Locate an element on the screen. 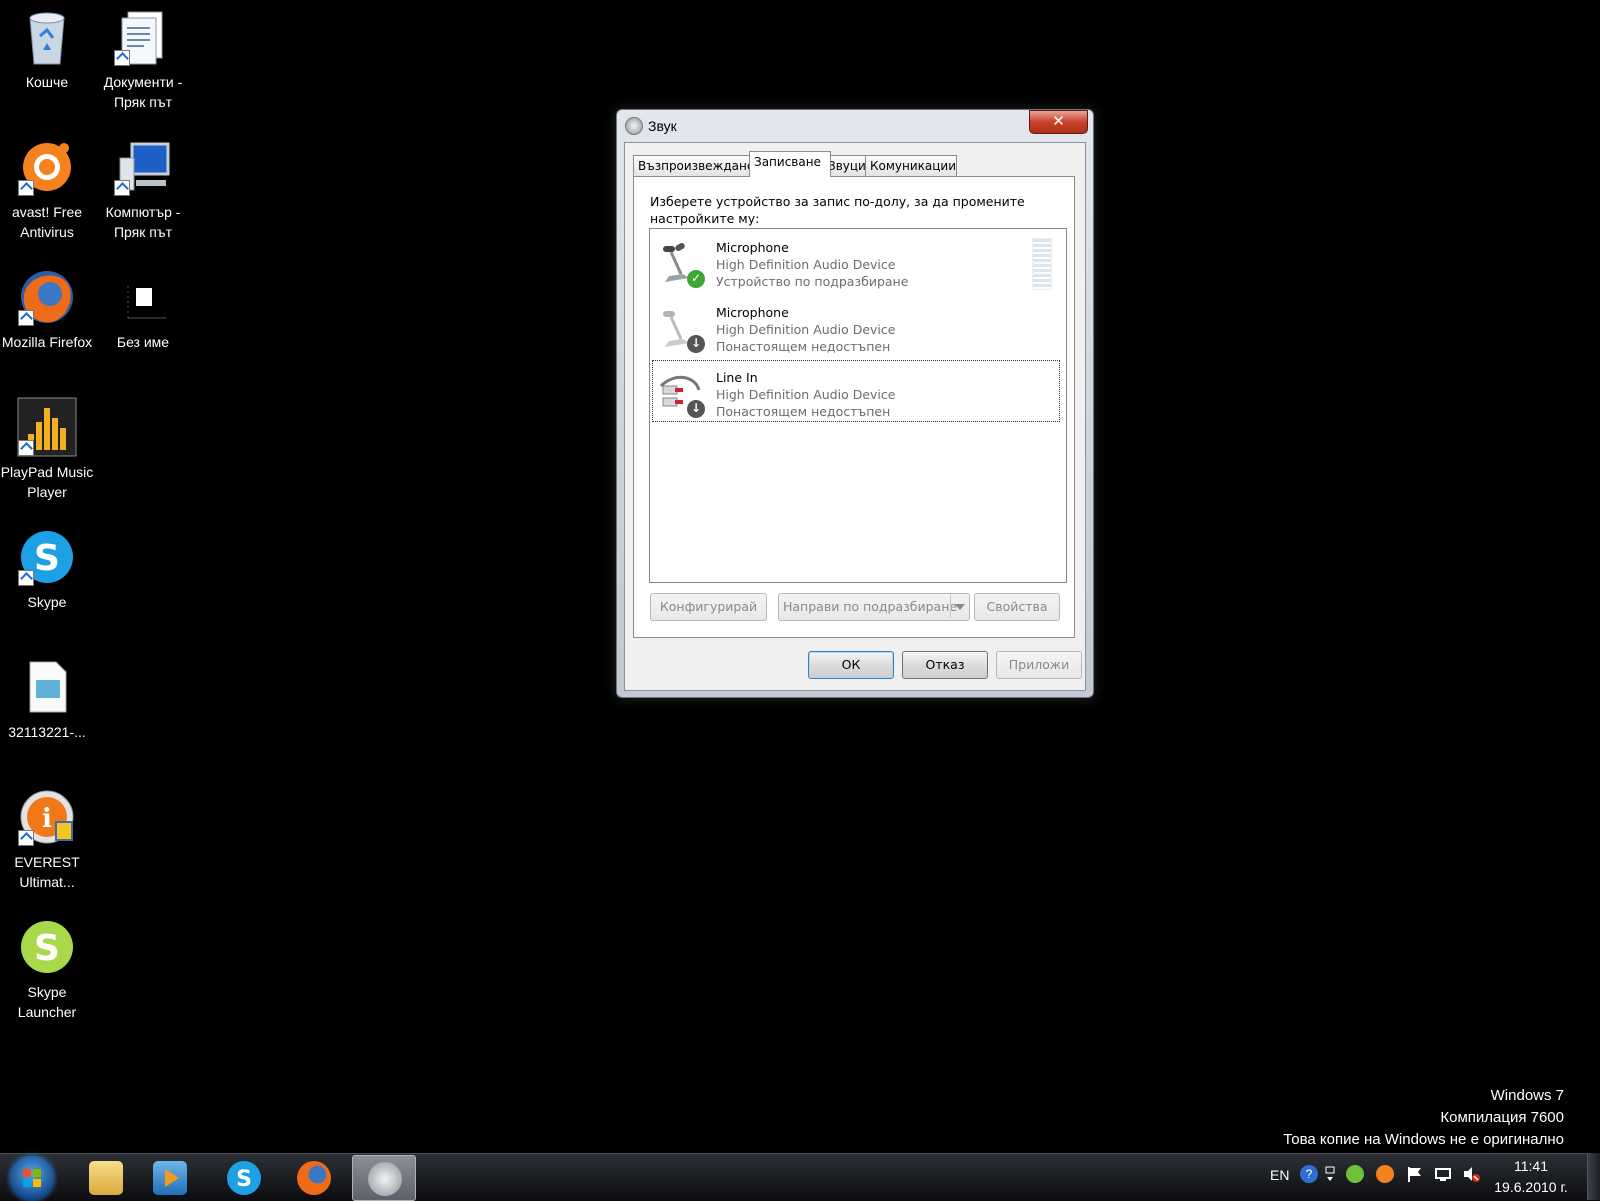 The width and height of the screenshot is (1600, 1201). everest-icon: i is located at coordinates (47, 817).